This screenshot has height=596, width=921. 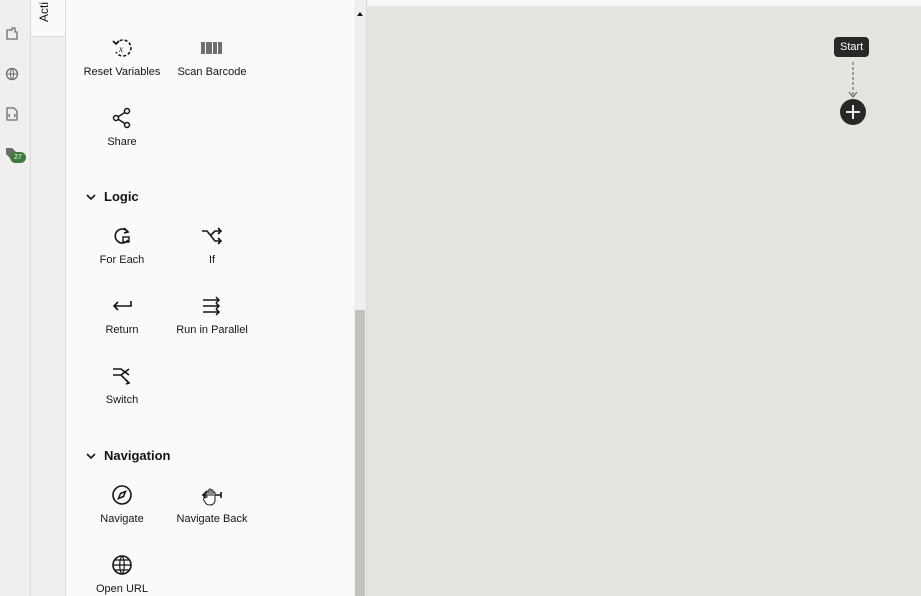 I want to click on palette-item-switch: Switch, so click(x=122, y=385).